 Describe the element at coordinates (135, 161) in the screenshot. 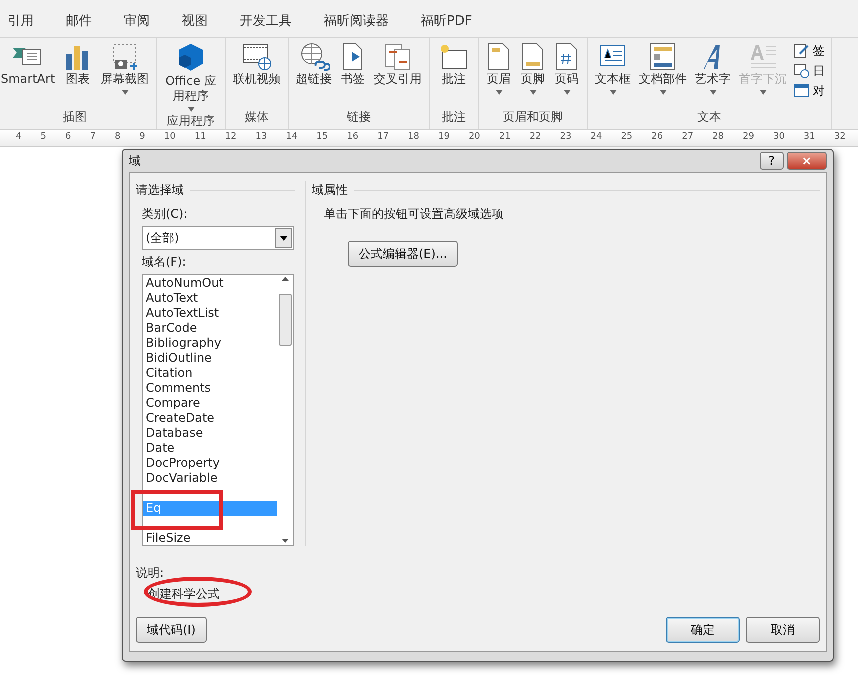

I see `dialog-title: 域` at that location.